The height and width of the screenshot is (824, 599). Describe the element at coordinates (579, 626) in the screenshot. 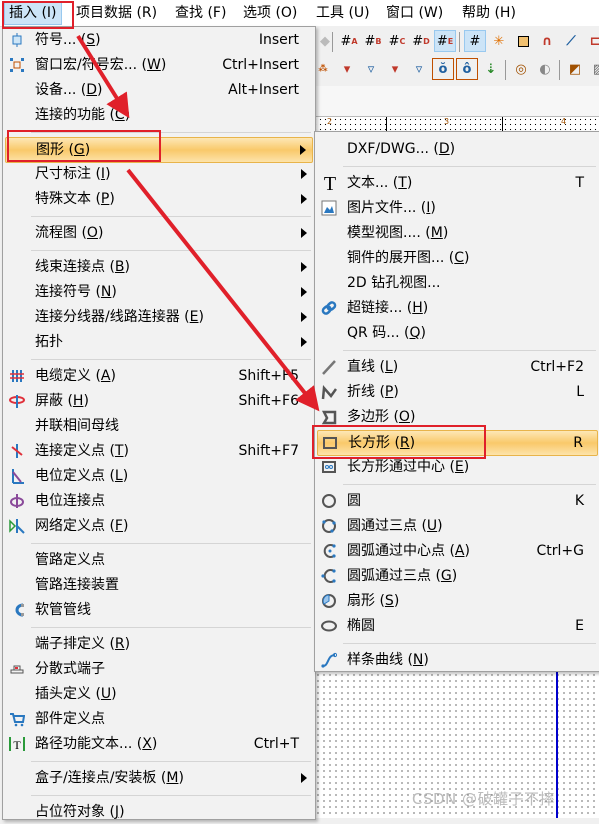

I see `graphics-menu-item-shortcut: E` at that location.